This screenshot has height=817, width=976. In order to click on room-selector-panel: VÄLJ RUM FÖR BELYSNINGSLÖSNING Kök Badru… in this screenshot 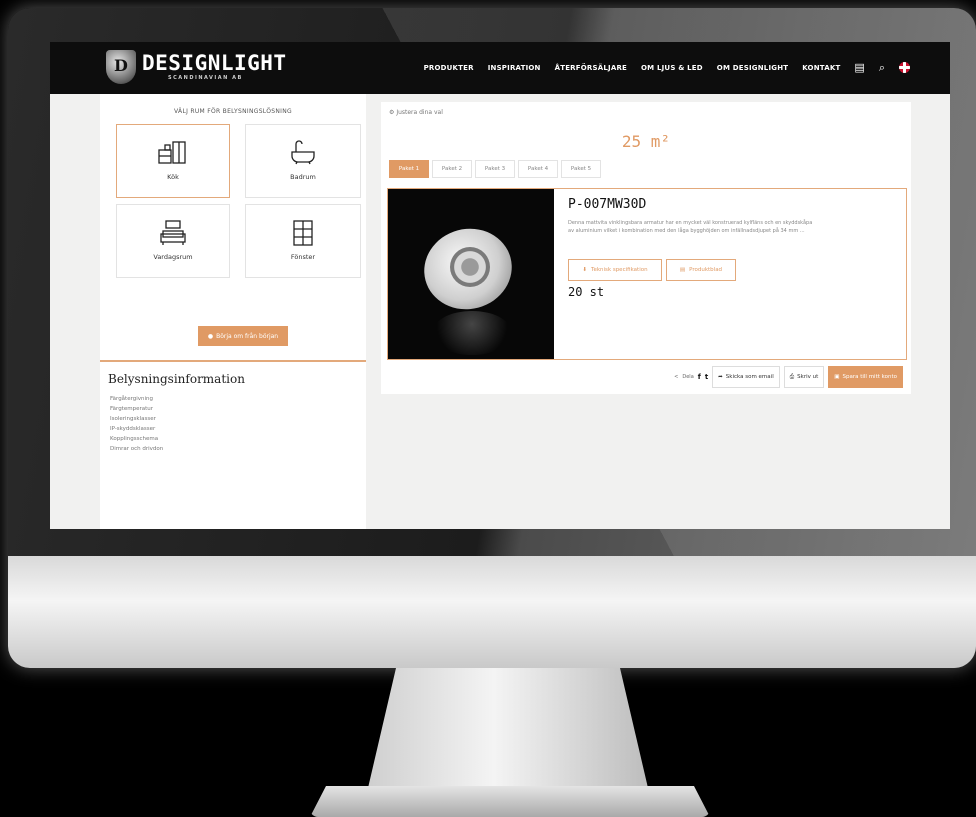, I will do `click(233, 311)`.